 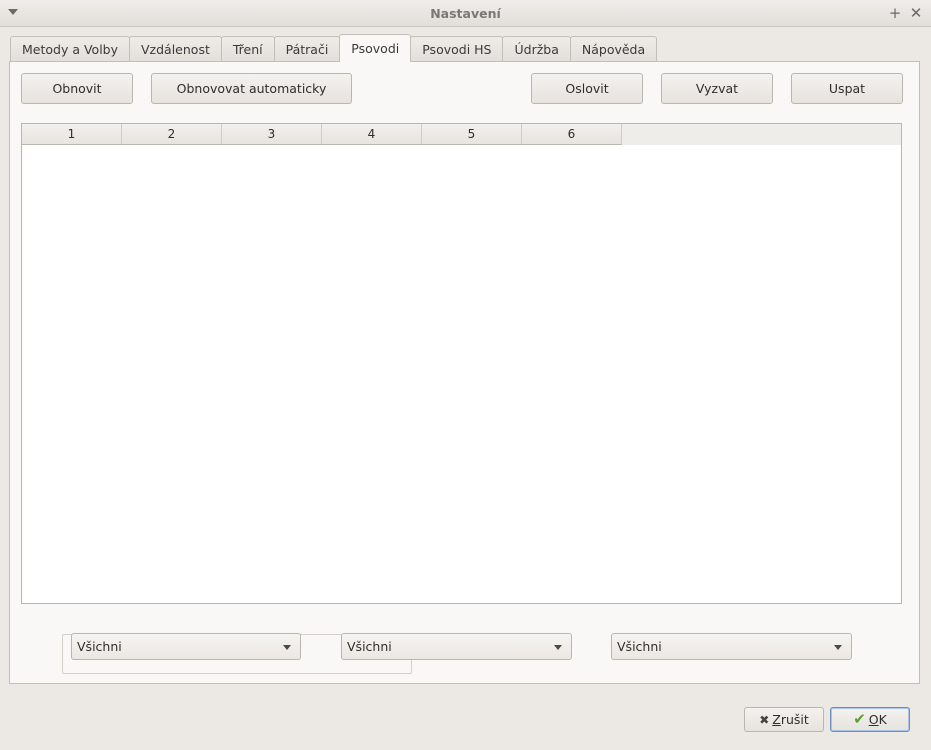 I want to click on column-header: 2, so click(x=172, y=134).